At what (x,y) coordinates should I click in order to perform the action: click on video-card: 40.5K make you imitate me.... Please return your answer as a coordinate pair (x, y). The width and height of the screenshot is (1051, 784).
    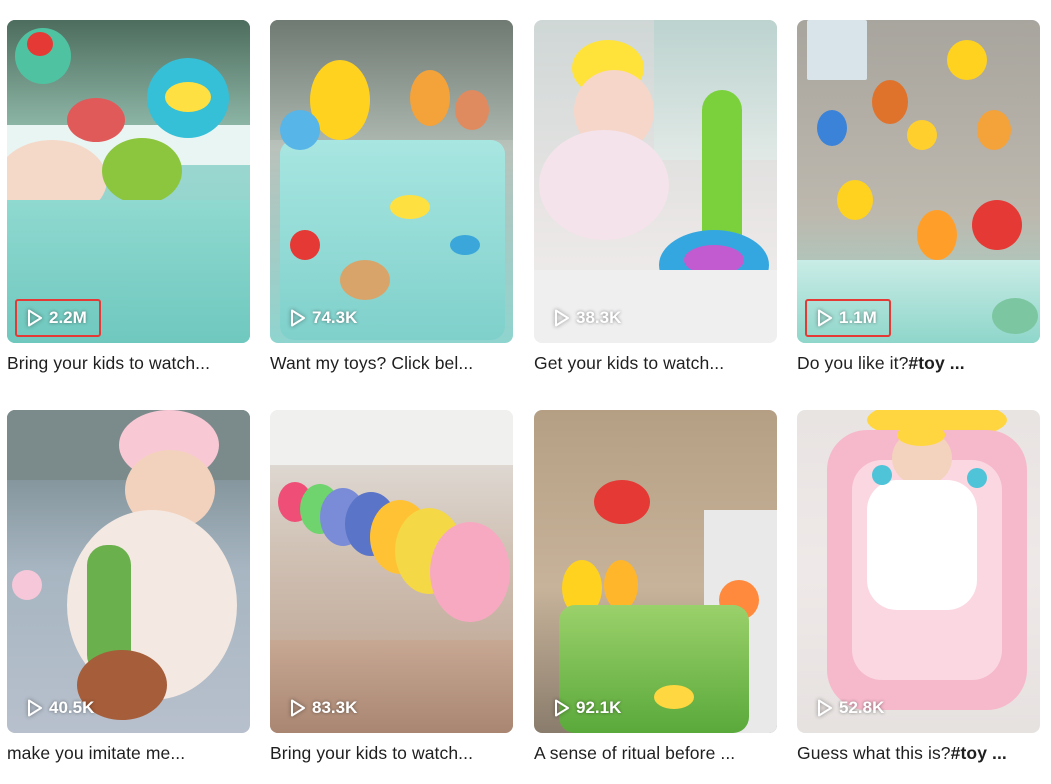
    Looking at the image, I should click on (128, 587).